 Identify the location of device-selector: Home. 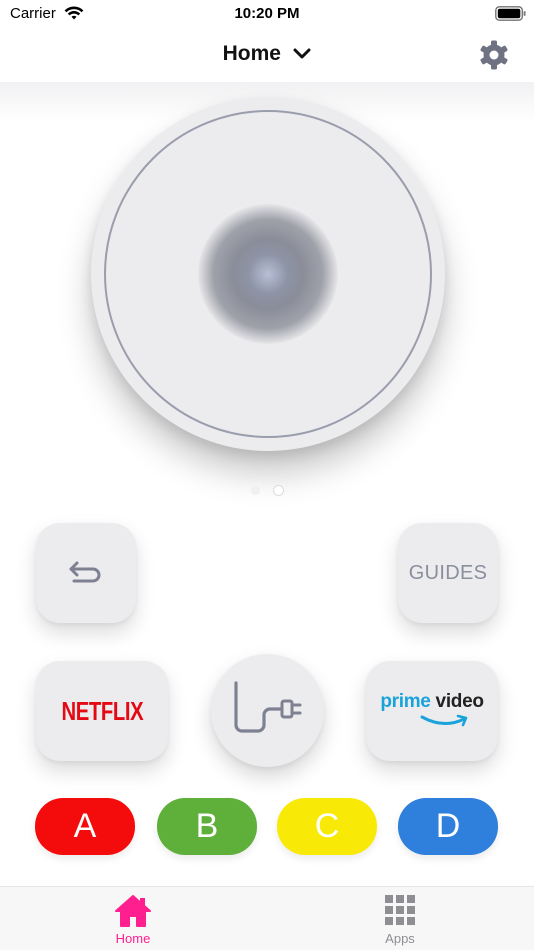
(267, 54).